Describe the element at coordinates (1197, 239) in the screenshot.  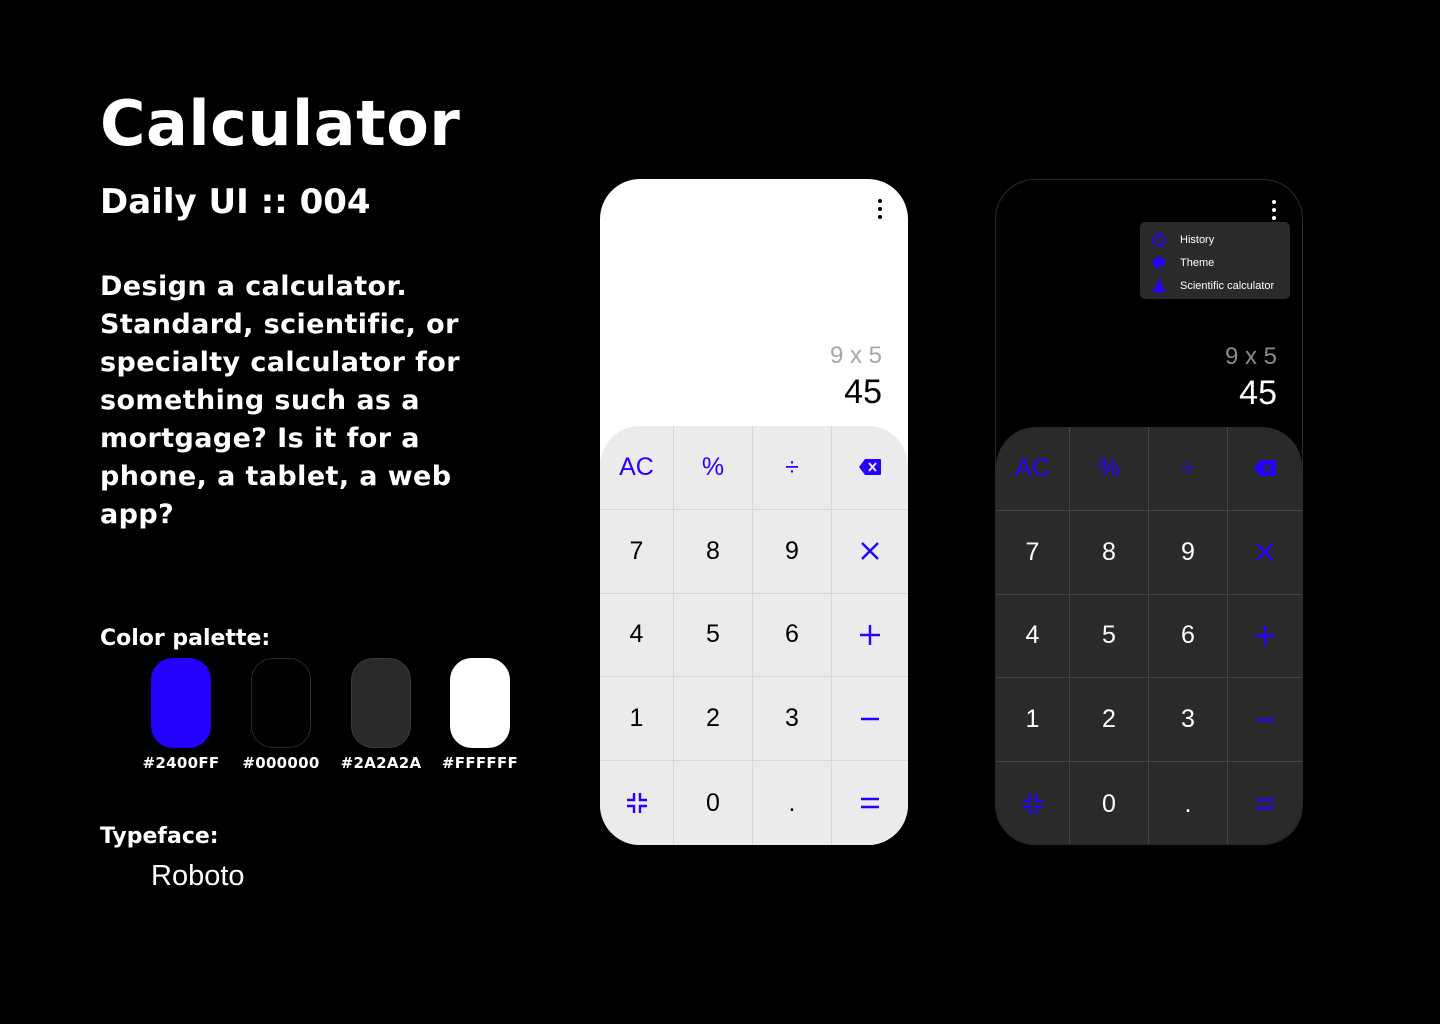
I see `menu-item-label: History` at that location.